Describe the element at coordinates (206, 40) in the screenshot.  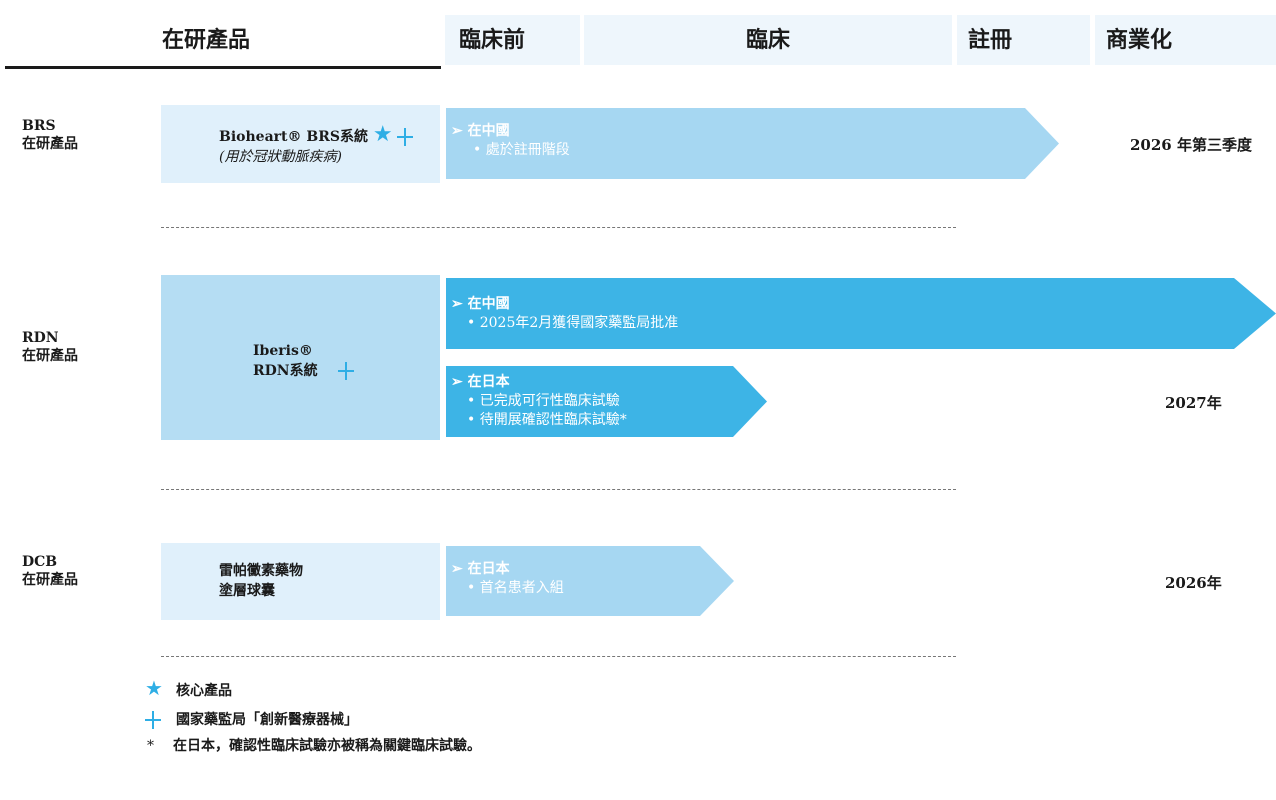
I see `header-product: 在研產品` at that location.